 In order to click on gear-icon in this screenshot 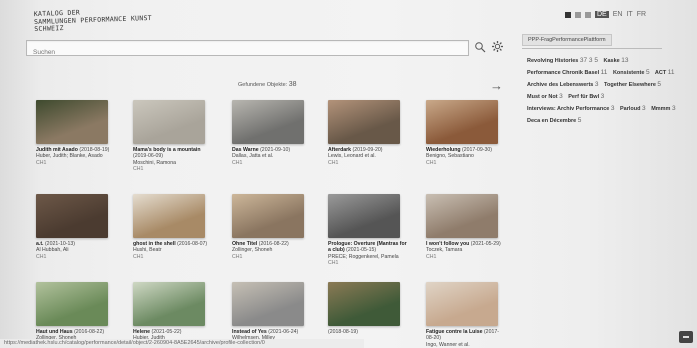, I will do `click(497, 46)`.